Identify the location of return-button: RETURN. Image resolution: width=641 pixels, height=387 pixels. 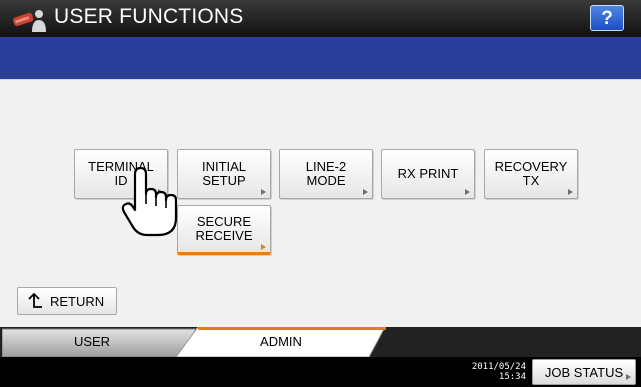
(67, 301).